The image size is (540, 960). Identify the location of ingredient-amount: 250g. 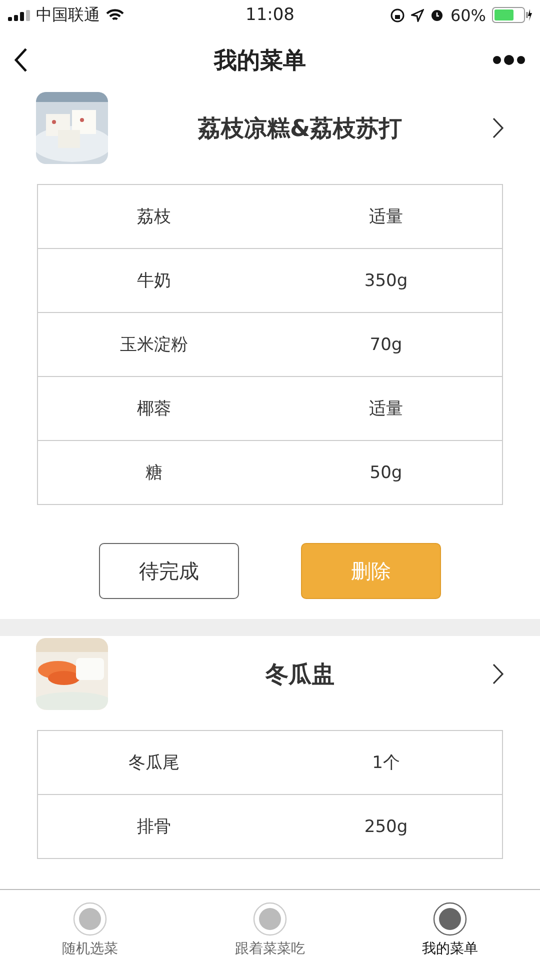
(386, 827).